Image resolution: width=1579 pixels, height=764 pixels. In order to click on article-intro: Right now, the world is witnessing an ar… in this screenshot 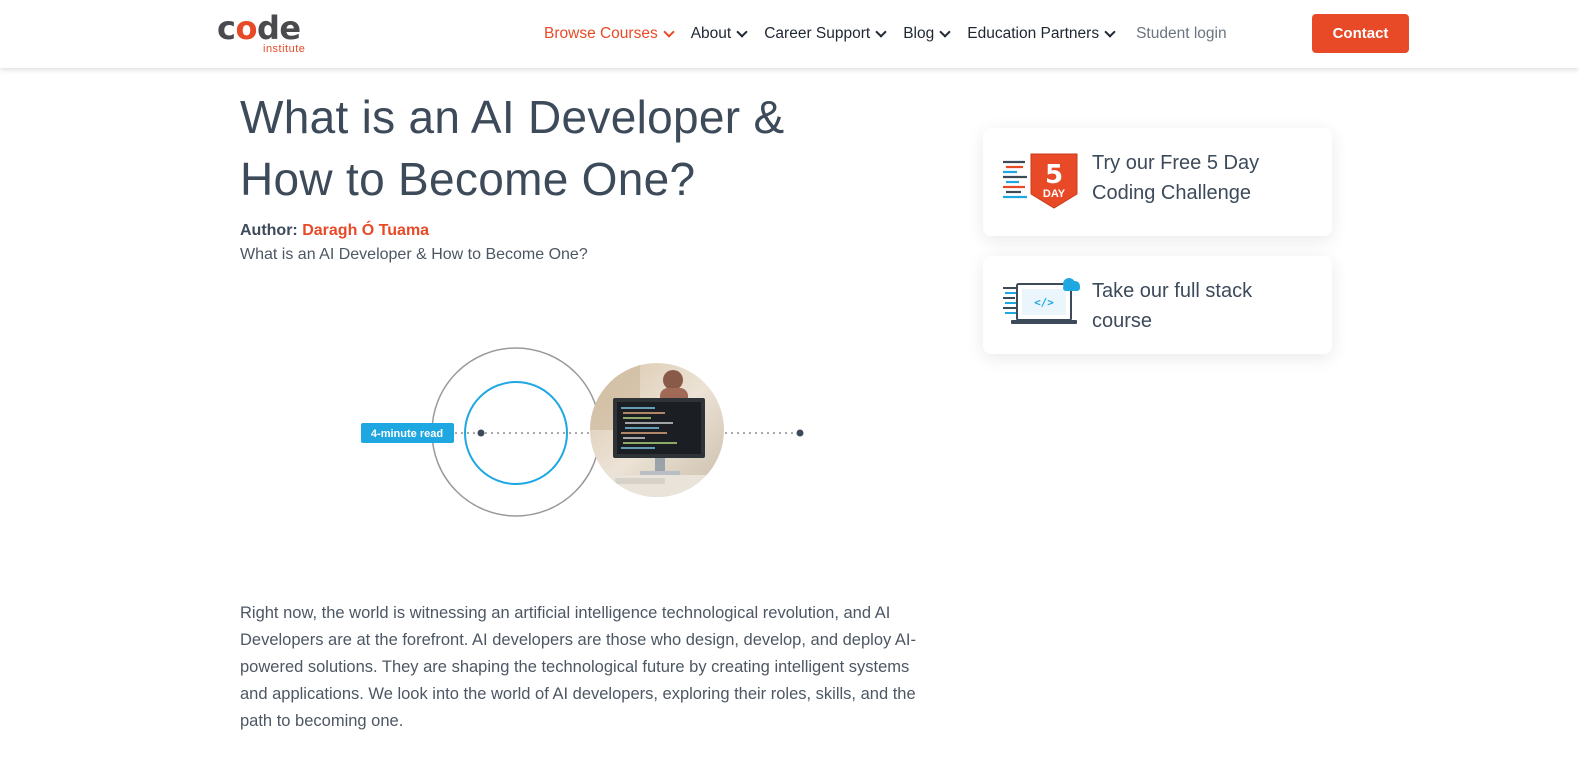, I will do `click(578, 667)`.